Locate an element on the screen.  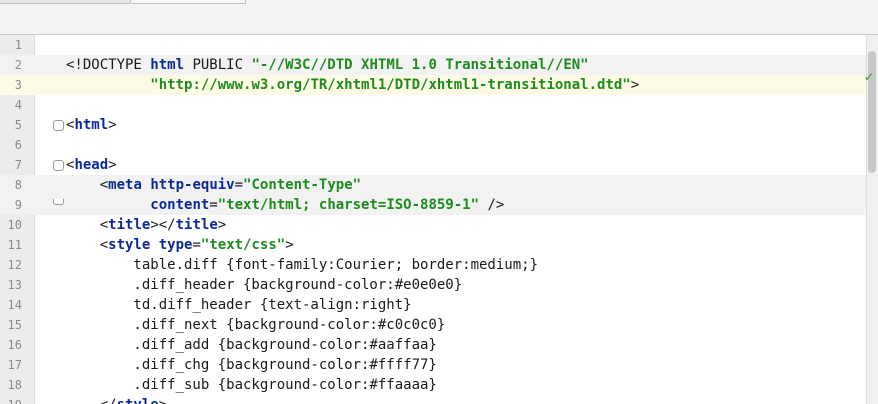
code-token: .diff_header {background-color:#e0e0e0} is located at coordinates (264, 285).